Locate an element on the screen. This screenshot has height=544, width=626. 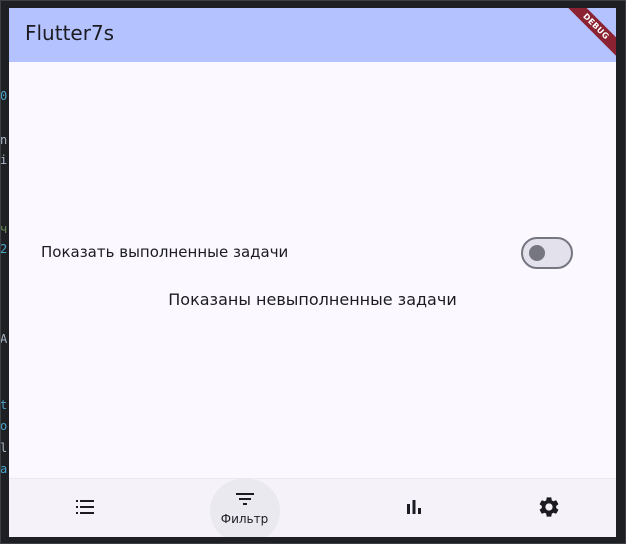
code-fragment: ч is located at coordinates (4, 229).